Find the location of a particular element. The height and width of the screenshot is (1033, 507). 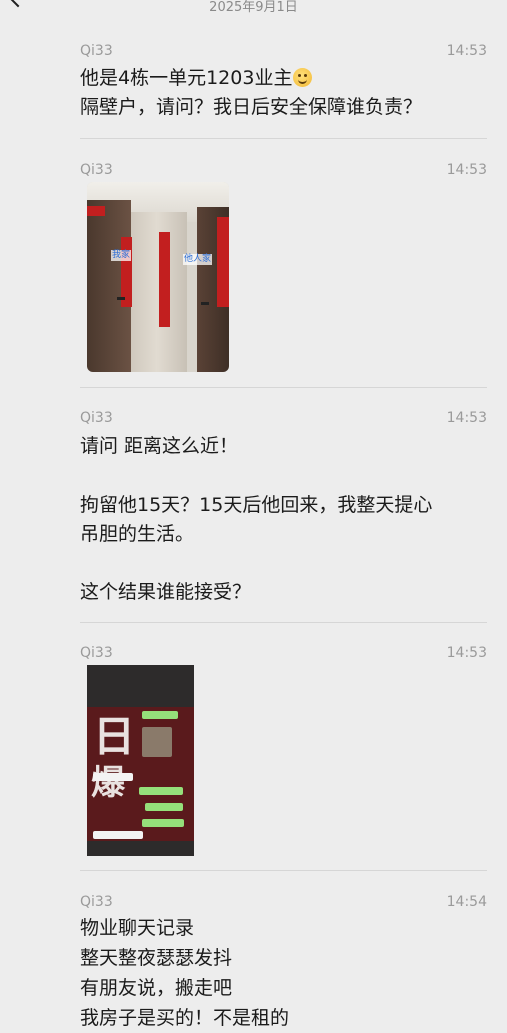

message-time: 14:54 is located at coordinates (466, 902).